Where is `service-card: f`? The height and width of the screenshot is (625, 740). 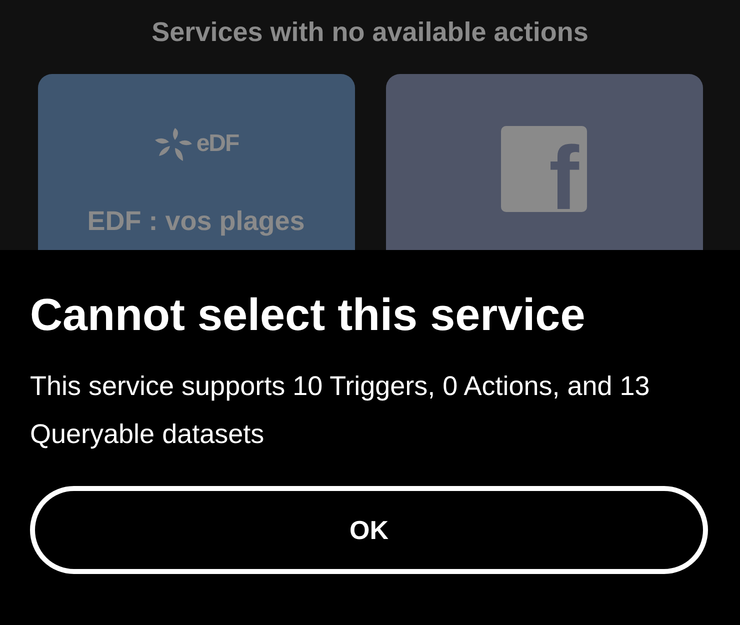 service-card: f is located at coordinates (544, 162).